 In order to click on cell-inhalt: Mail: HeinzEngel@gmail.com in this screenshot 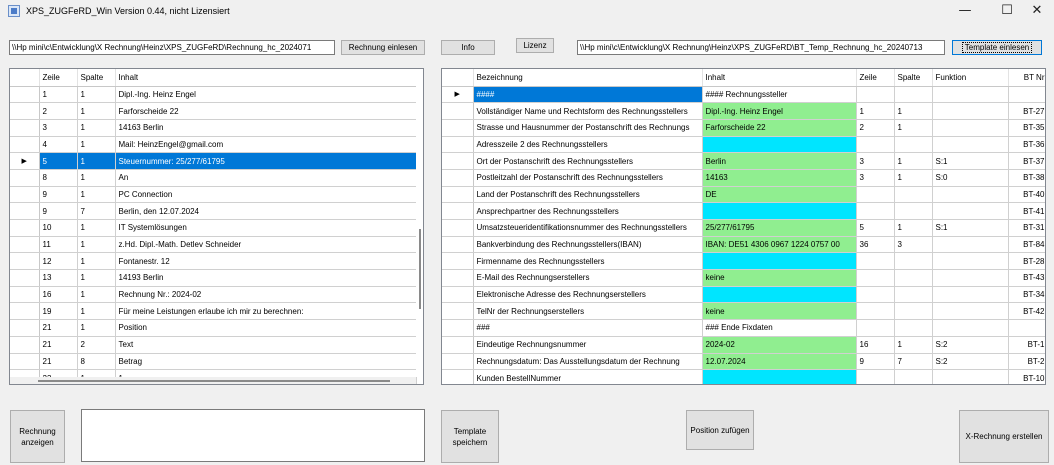, I will do `click(266, 145)`.